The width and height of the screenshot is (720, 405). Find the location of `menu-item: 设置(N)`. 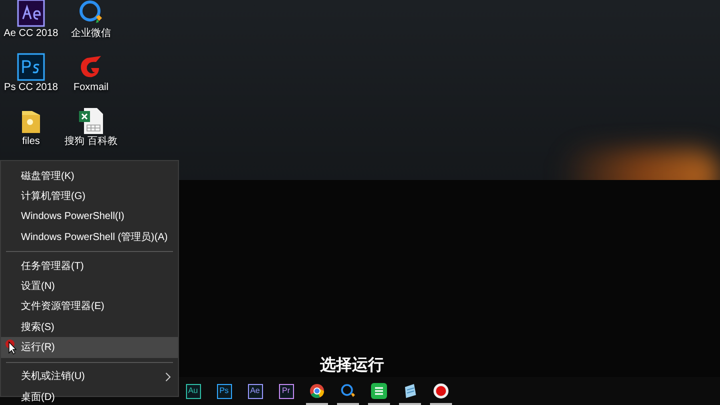

menu-item: 设置(N) is located at coordinates (89, 286).